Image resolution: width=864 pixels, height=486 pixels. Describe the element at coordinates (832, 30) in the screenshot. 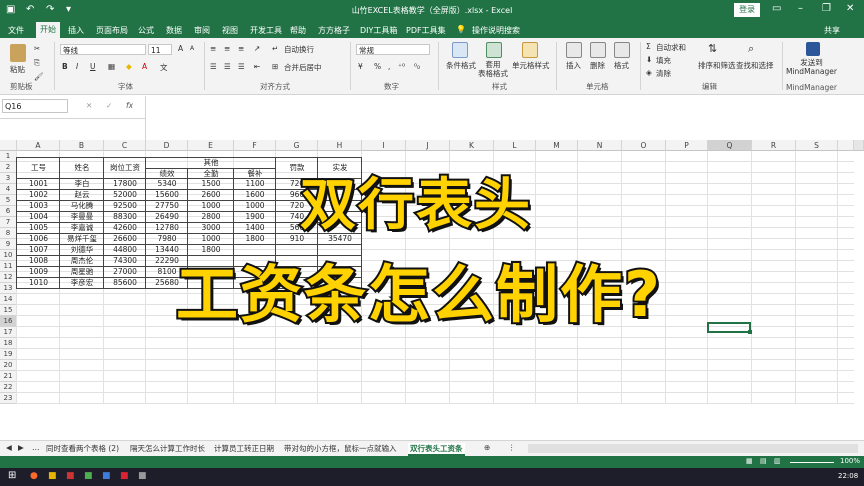

I see `share-button: 共享` at that location.